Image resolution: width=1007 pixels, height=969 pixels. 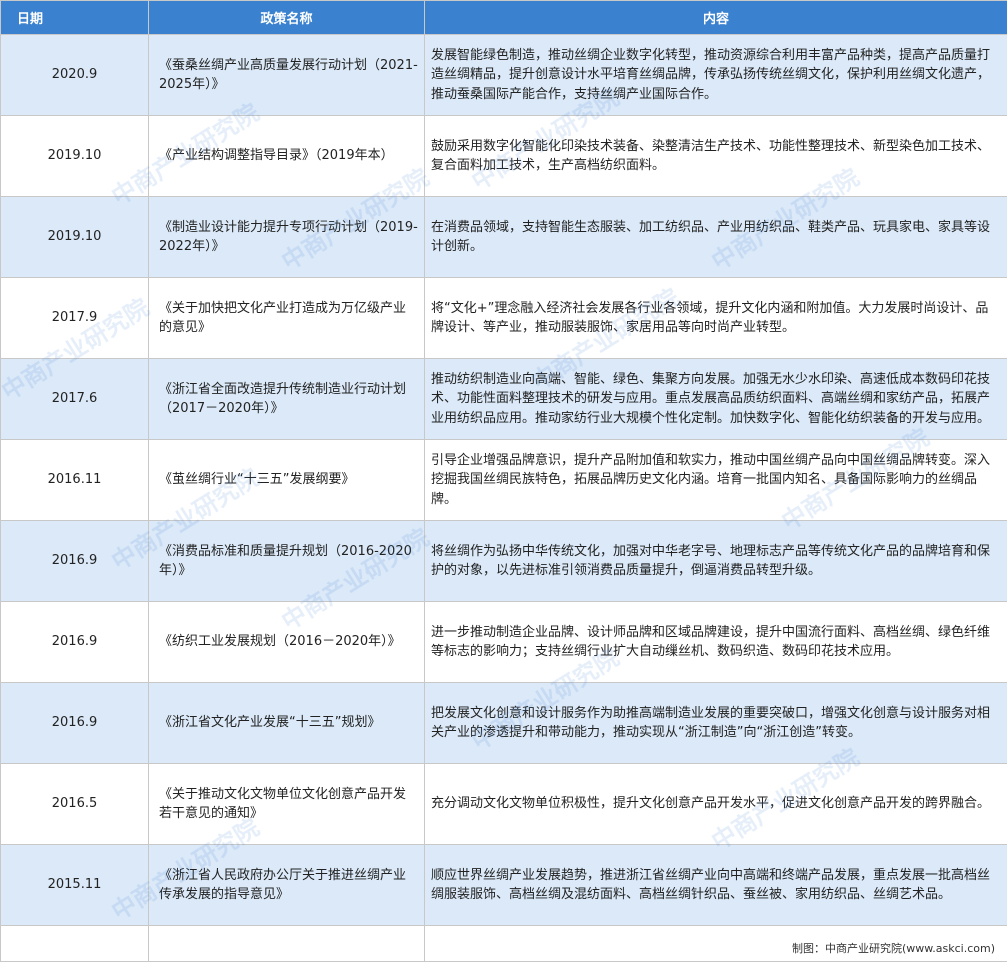 I want to click on date-cell: 2020.9, so click(x=74, y=75).